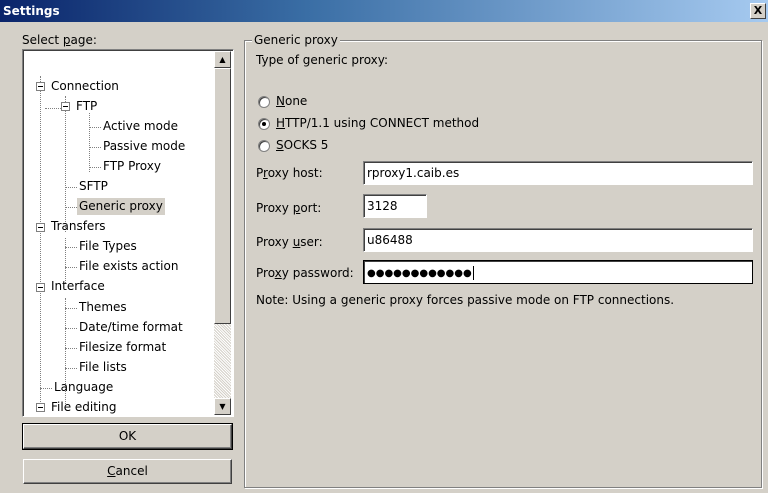 This screenshot has width=768, height=493. What do you see at coordinates (296, 40) in the screenshot?
I see `group-title: Generic proxy` at bounding box center [296, 40].